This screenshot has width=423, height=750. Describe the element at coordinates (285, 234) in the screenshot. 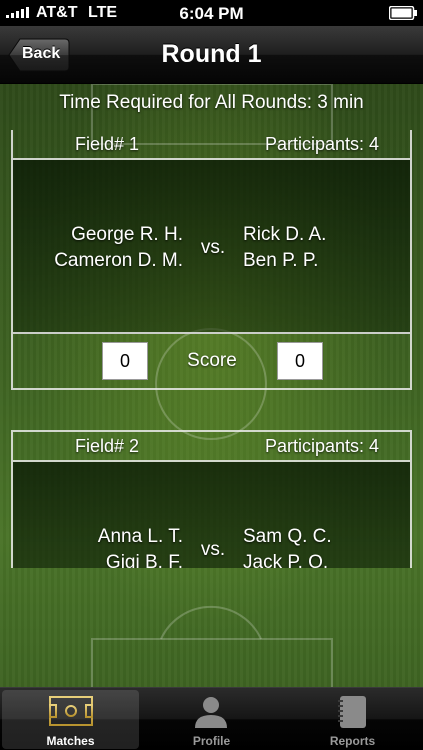

I see `player-name: Rick D. A.` at that location.